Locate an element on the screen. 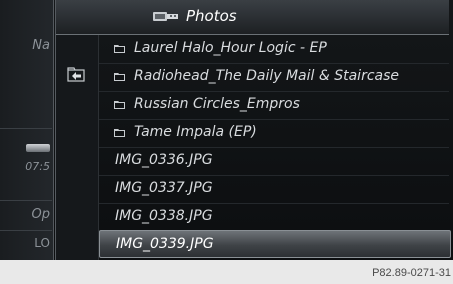 This screenshot has height=284, width=453. list-item-folder: Tame Impala (EP) is located at coordinates (274, 133).